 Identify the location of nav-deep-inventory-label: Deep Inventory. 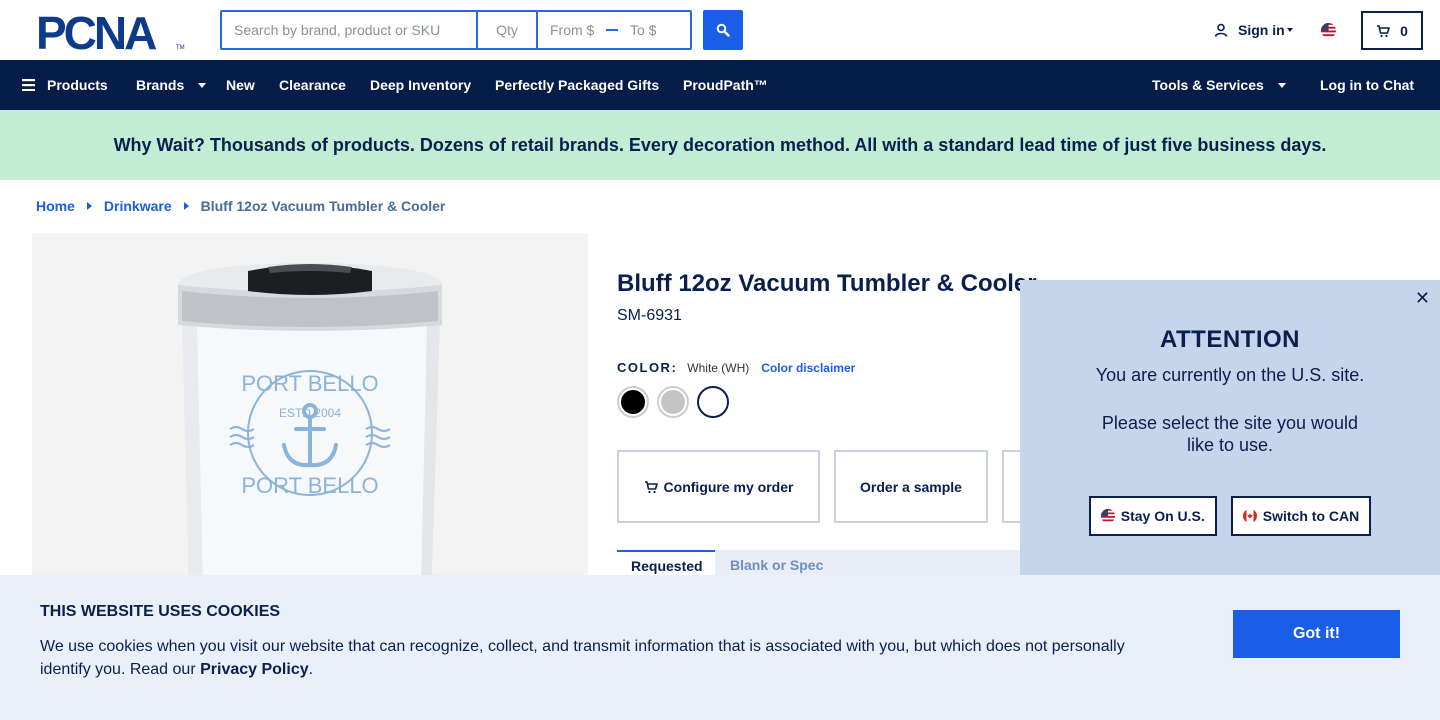
(421, 85).